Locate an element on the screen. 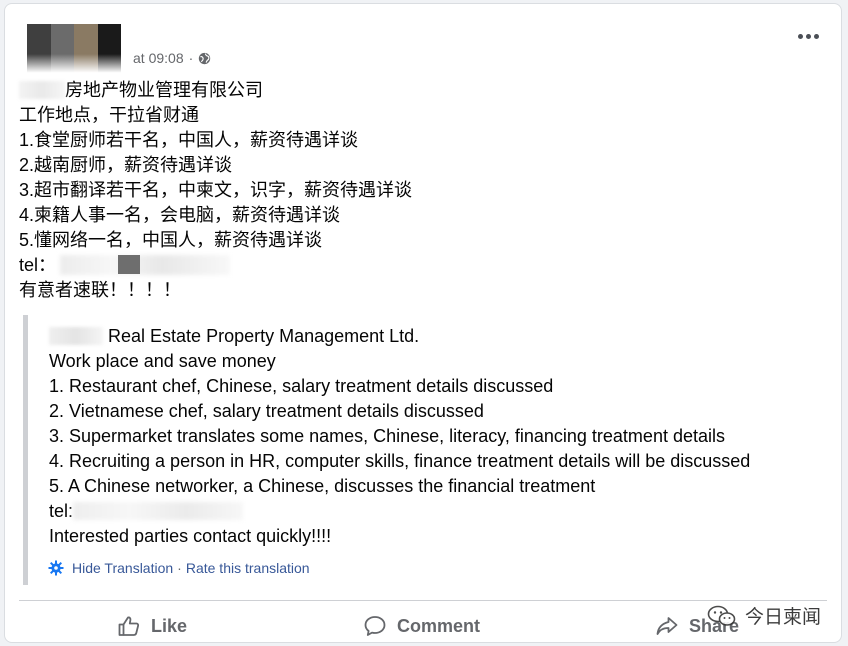 This screenshot has width=848, height=646. like-button: Like is located at coordinates (152, 626).